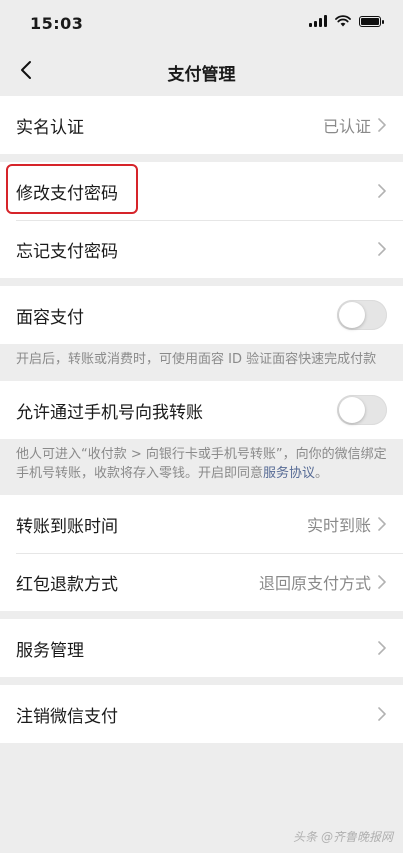  I want to click on page-title: 支付管理, so click(201, 75).